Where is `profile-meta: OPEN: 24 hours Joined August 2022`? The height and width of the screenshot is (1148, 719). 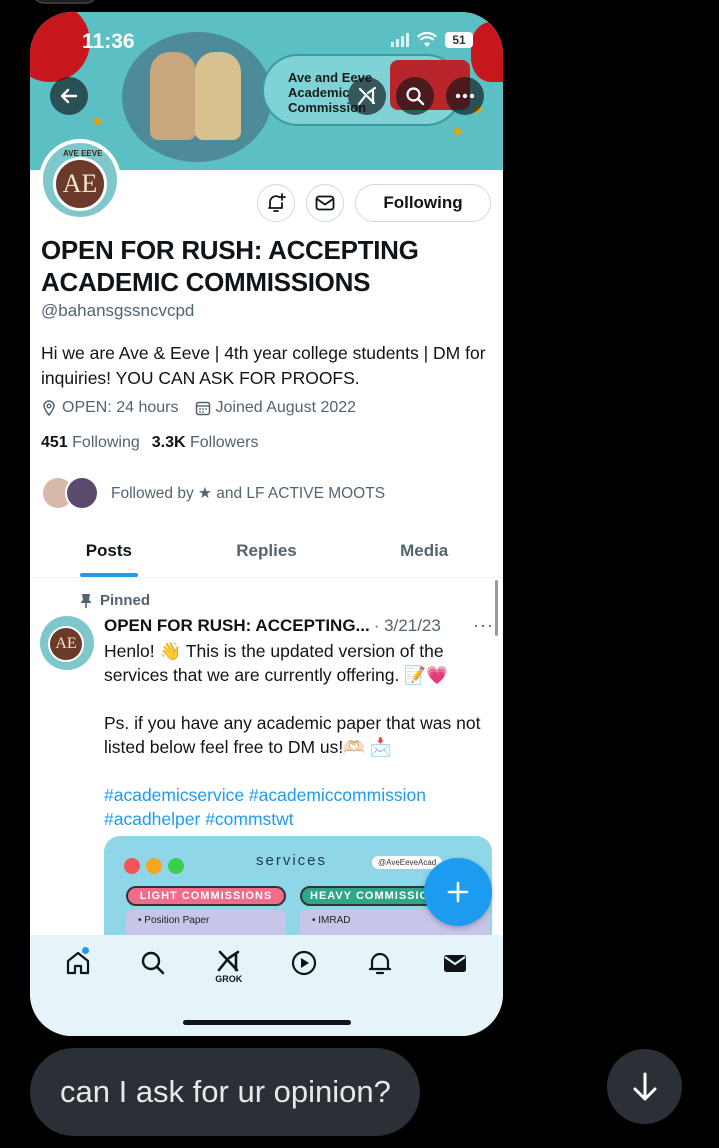 profile-meta: OPEN: 24 hours Joined August 2022 is located at coordinates (198, 408).